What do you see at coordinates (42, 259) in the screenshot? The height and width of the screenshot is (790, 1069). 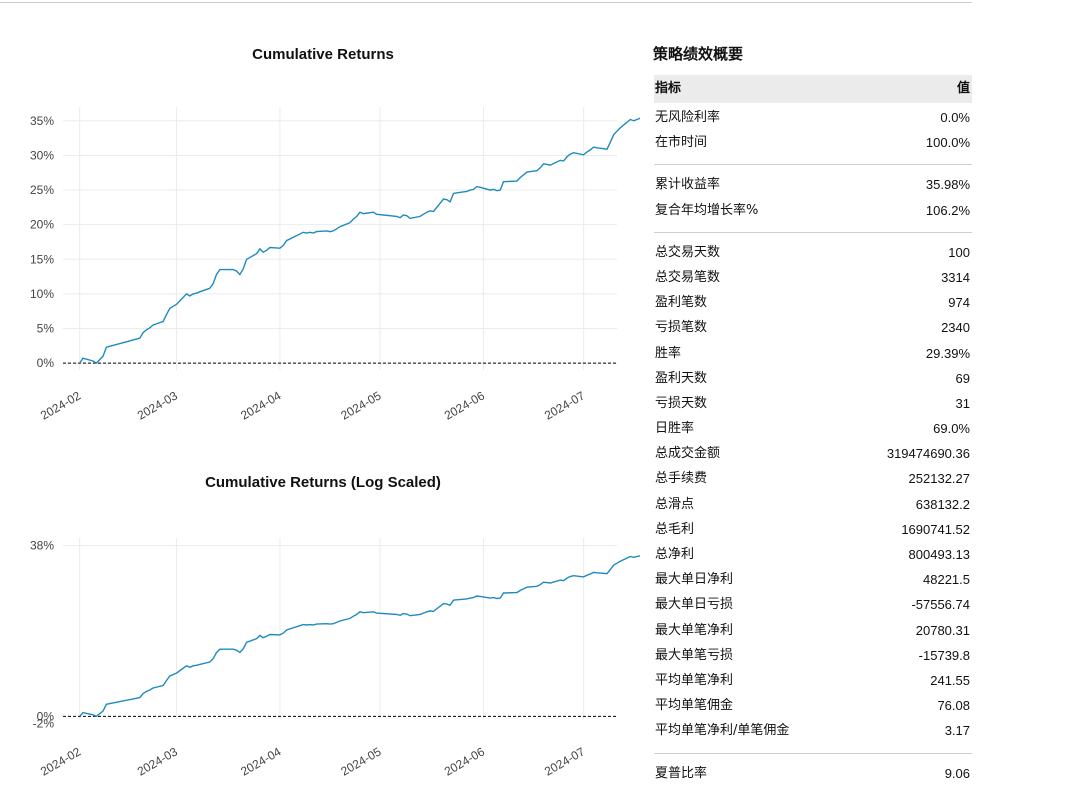 I see `y-tick-label: 15%` at bounding box center [42, 259].